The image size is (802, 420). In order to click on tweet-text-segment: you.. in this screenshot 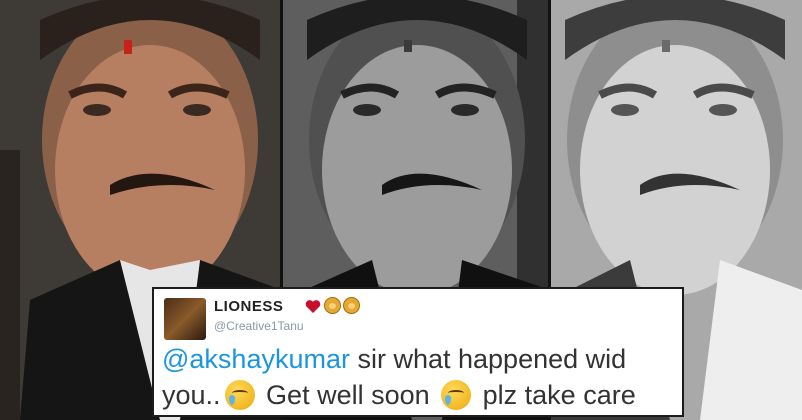, I will do `click(191, 395)`.